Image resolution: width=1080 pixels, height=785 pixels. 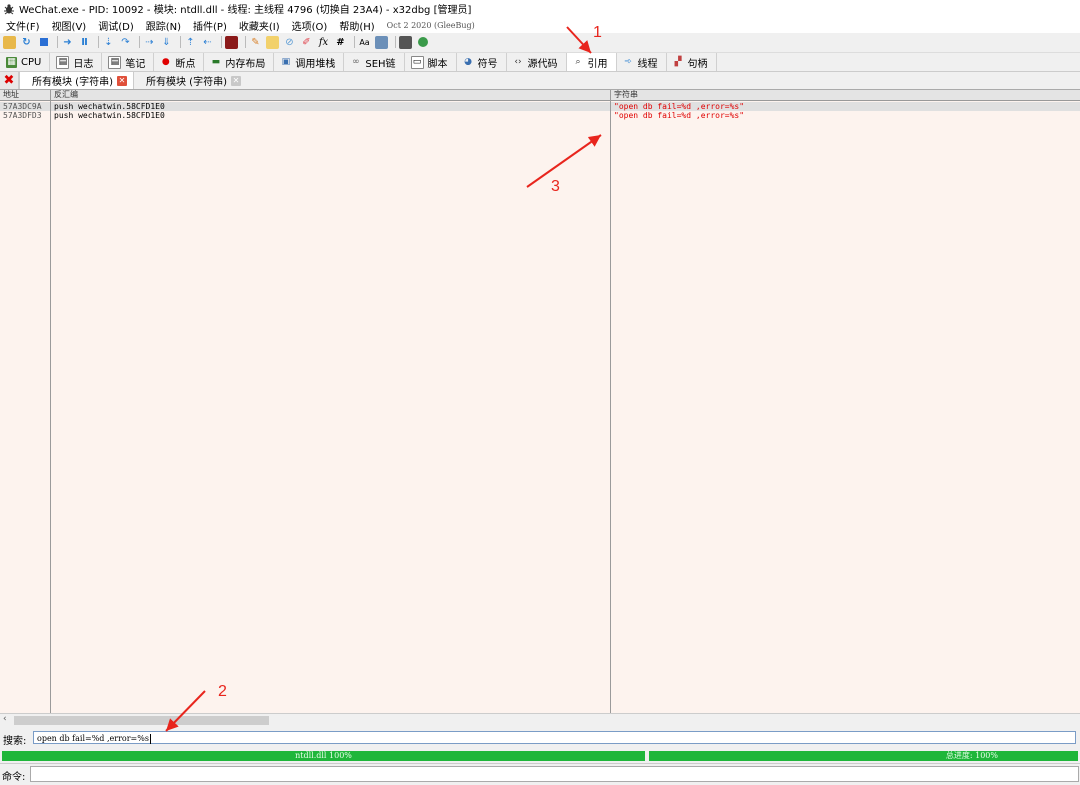 I want to click on menu-file: 文件(F), so click(x=23, y=25).